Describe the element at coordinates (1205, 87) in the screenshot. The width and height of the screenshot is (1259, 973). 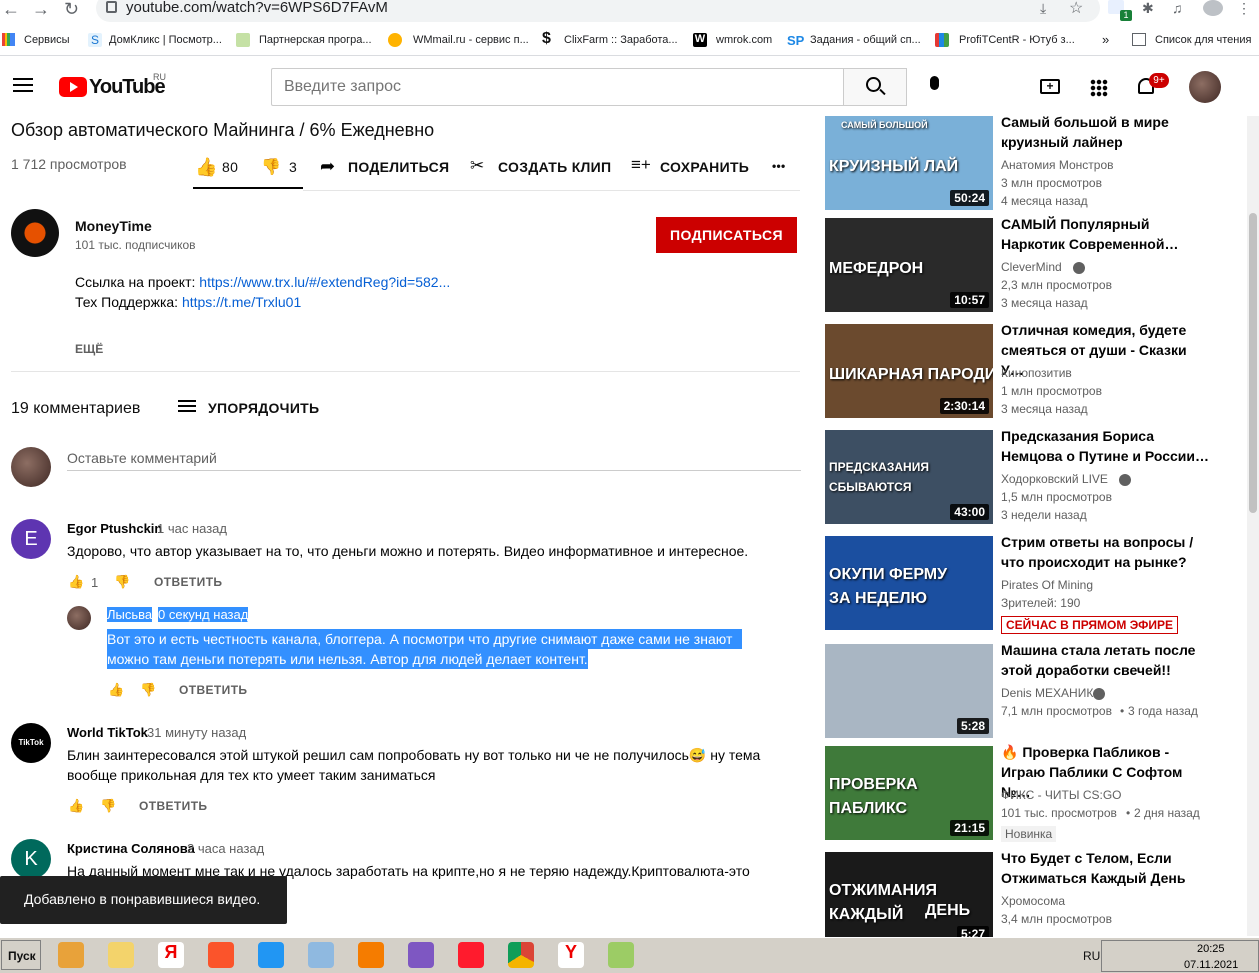
I see `account-avatar` at that location.